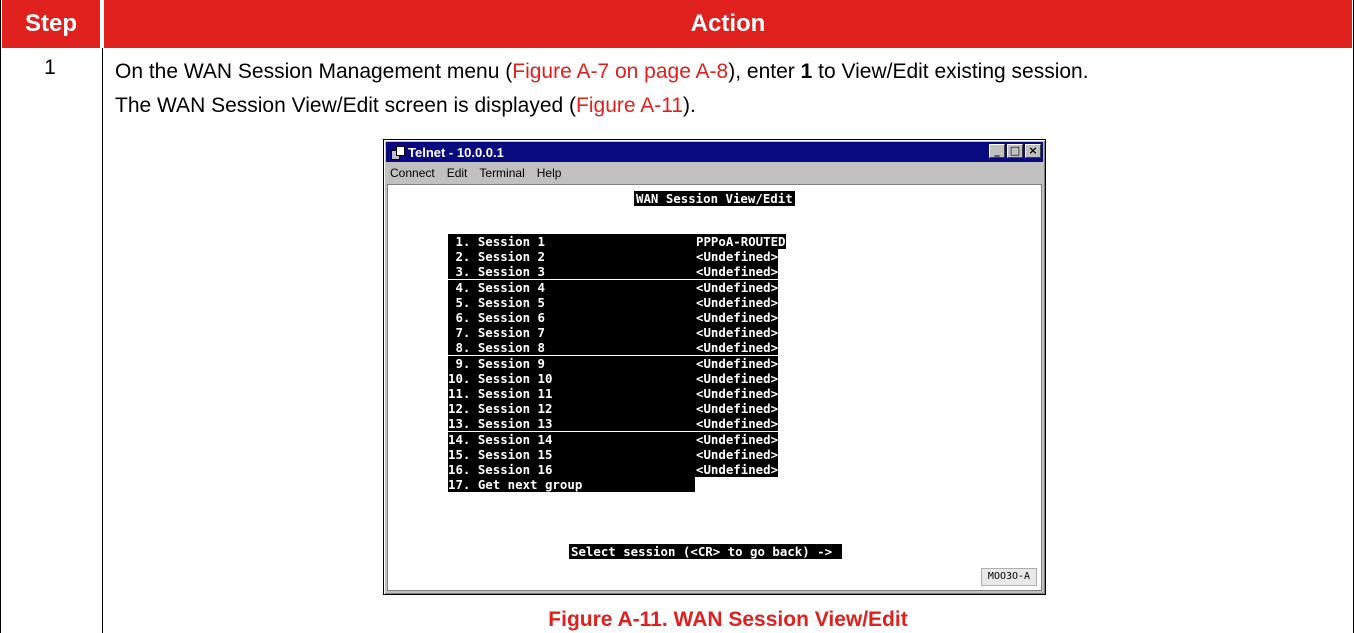 This screenshot has height=633, width=1354. What do you see at coordinates (589, 393) in the screenshot?
I see `session-option: 11. Session 11` at bounding box center [589, 393].